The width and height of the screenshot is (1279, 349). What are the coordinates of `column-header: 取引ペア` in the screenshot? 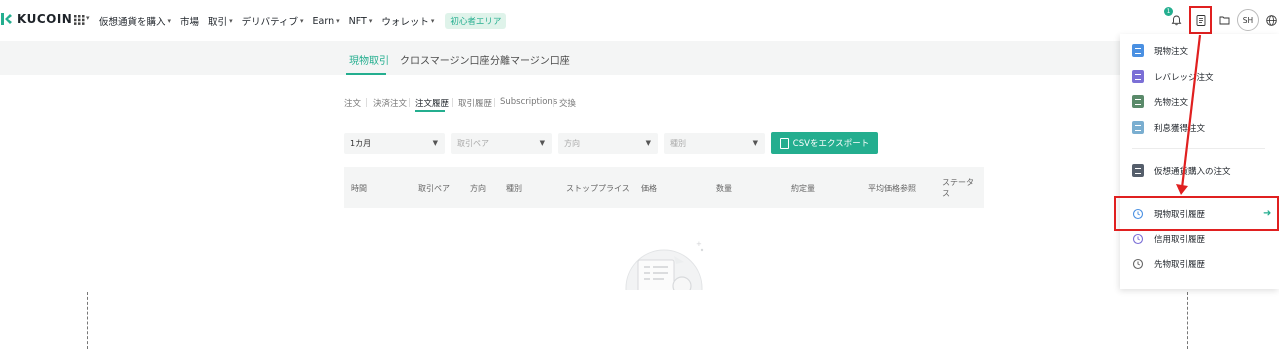 It's located at (434, 188).